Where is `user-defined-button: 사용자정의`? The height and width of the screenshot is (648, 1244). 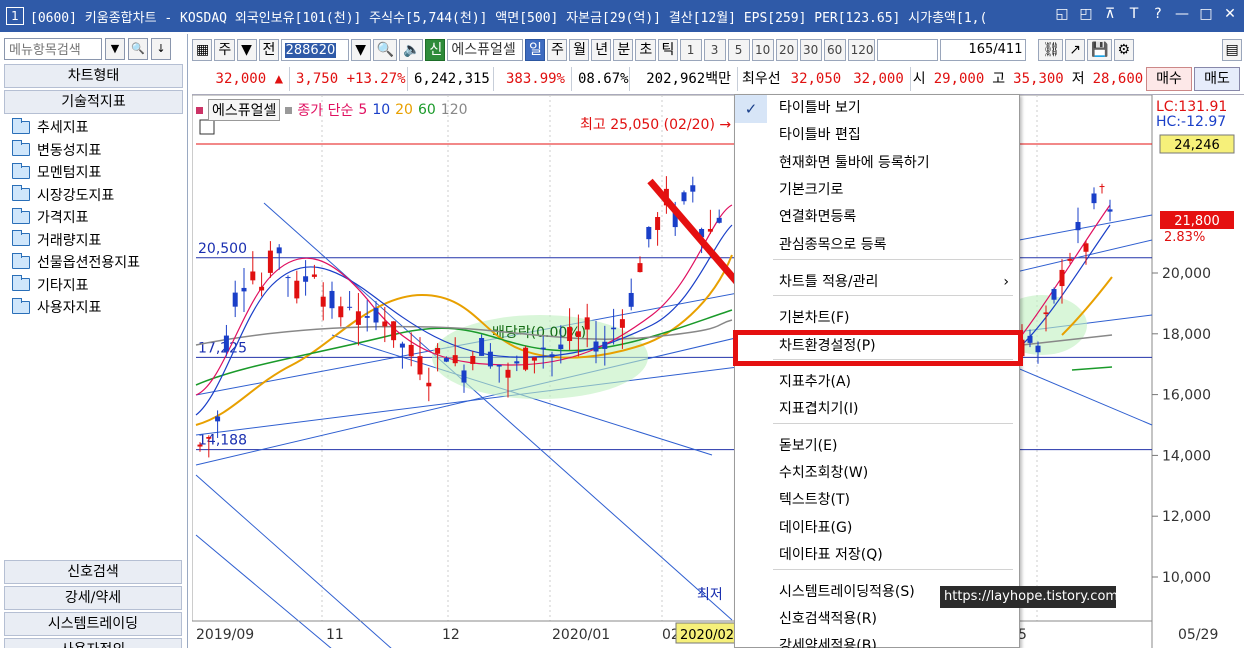 user-defined-button: 사용자정의 is located at coordinates (93, 643).